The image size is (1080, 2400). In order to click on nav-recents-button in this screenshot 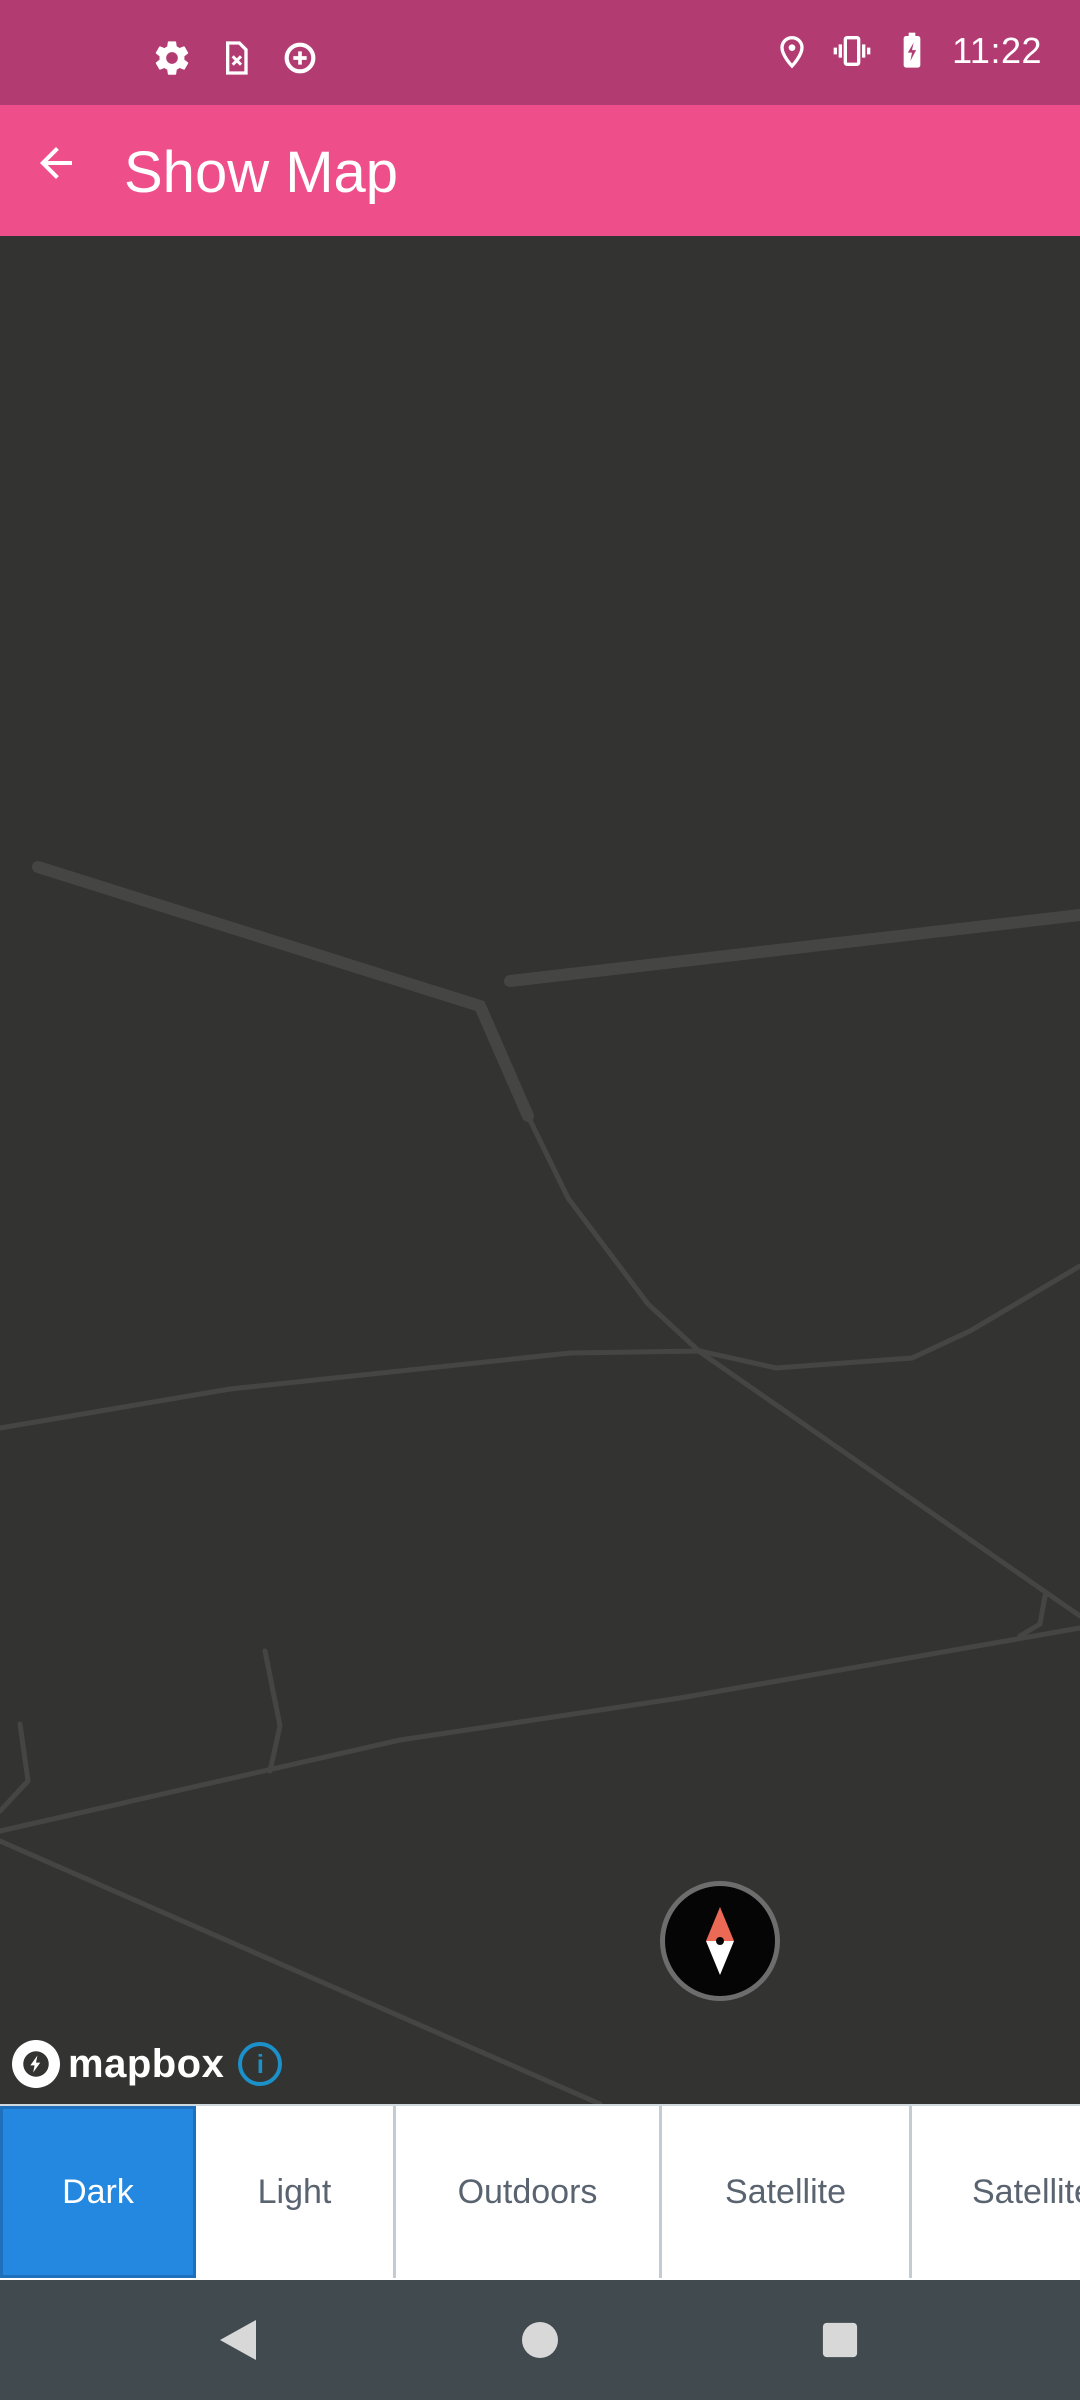, I will do `click(840, 2340)`.